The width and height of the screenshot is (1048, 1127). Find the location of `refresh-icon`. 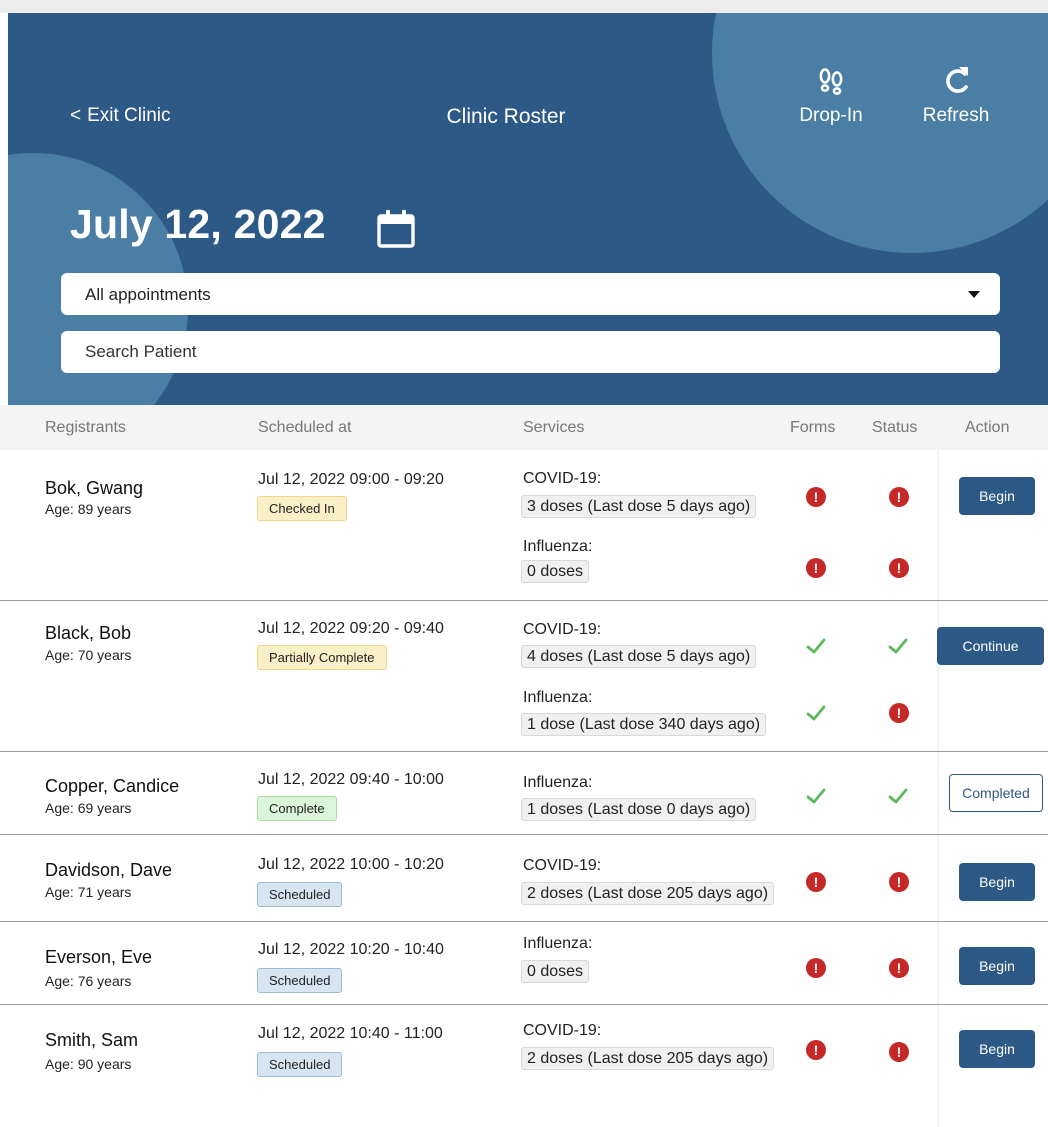

refresh-icon is located at coordinates (956, 83).